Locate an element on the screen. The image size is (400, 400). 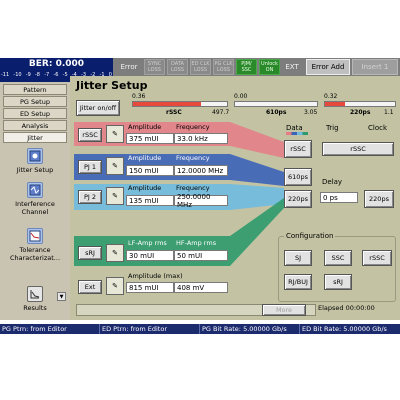
srj-button: sRJ is located at coordinates (90, 253).